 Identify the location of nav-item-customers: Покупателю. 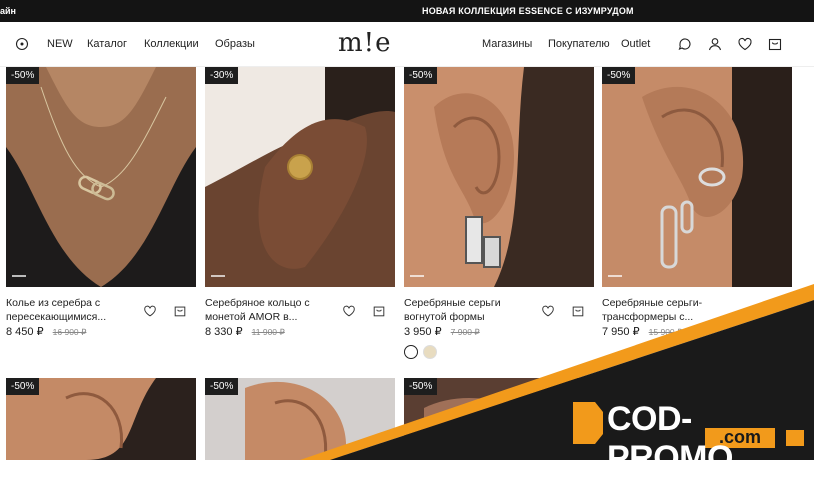
(579, 44).